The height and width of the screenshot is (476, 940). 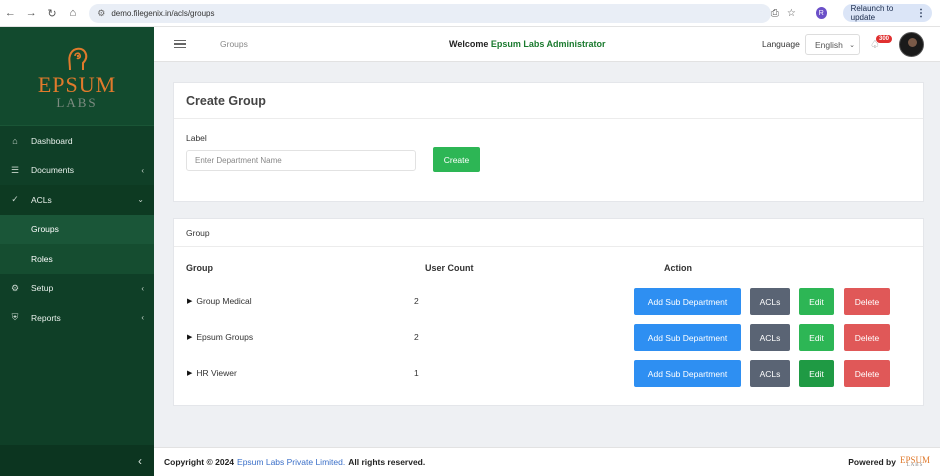 I want to click on bookmark-star-icon: ☆, so click(x=791, y=13).